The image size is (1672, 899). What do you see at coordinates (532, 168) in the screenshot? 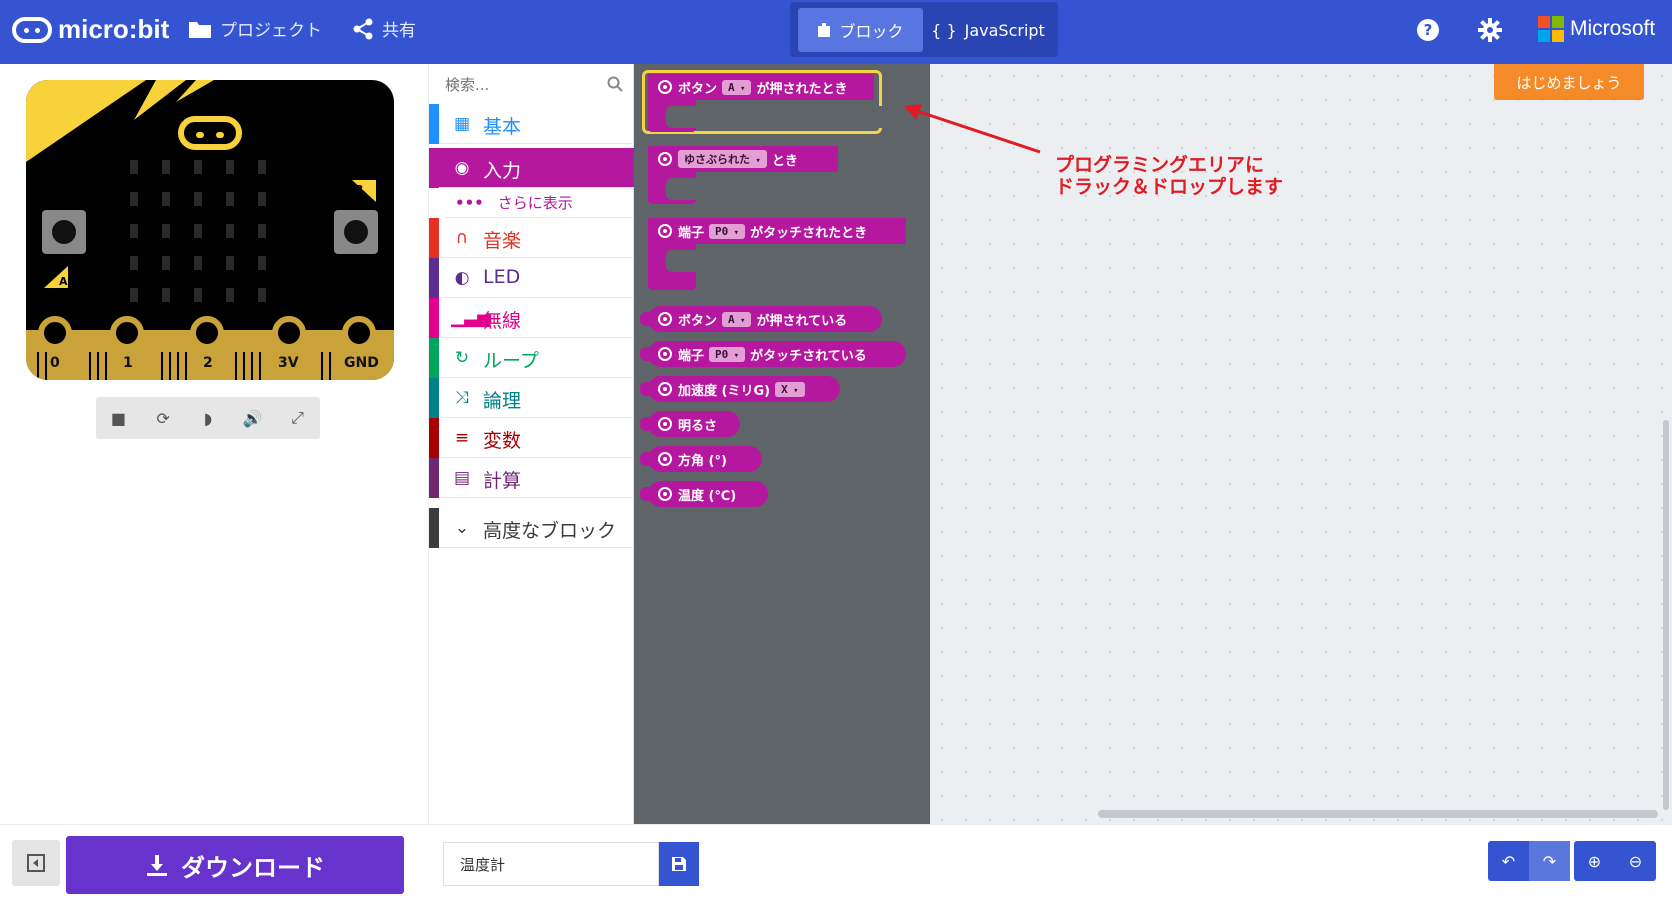
I see `category-input: ◉ 入力` at bounding box center [532, 168].